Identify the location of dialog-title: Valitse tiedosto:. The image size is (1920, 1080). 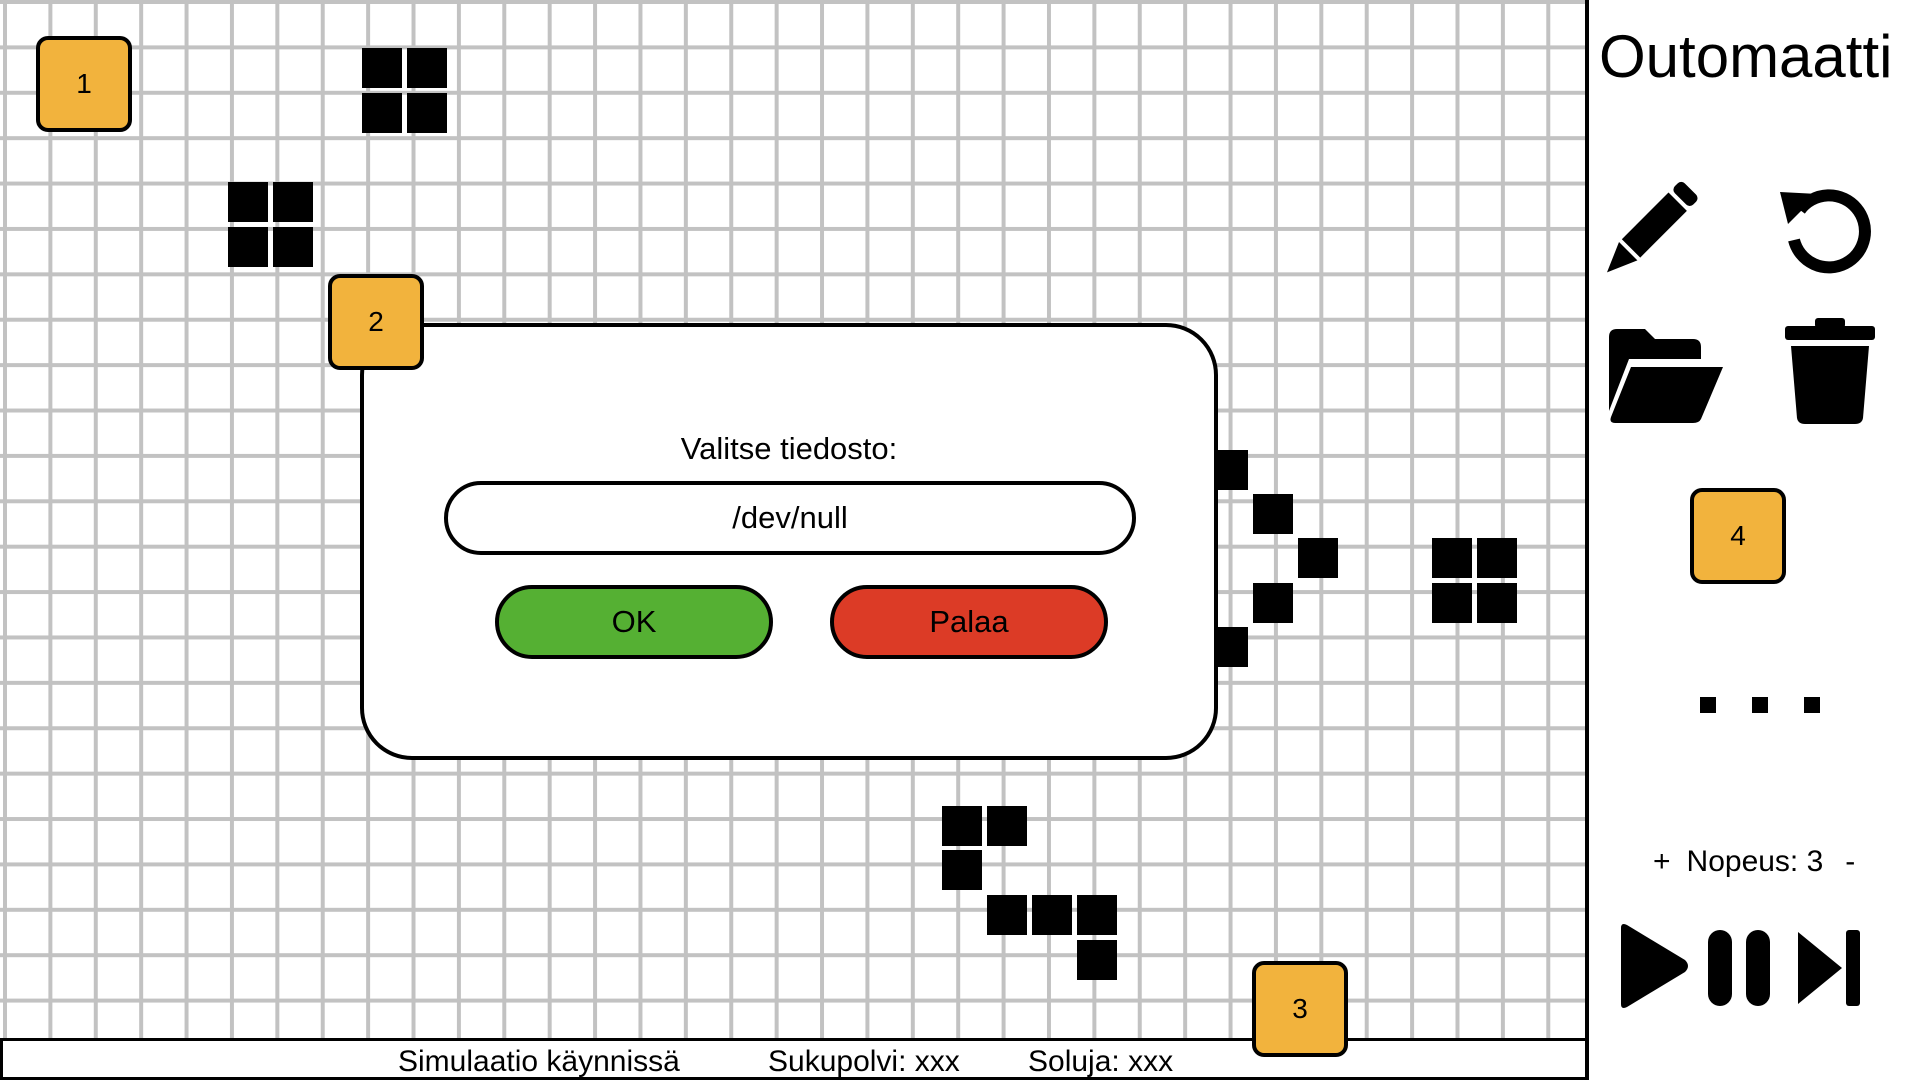
(789, 448).